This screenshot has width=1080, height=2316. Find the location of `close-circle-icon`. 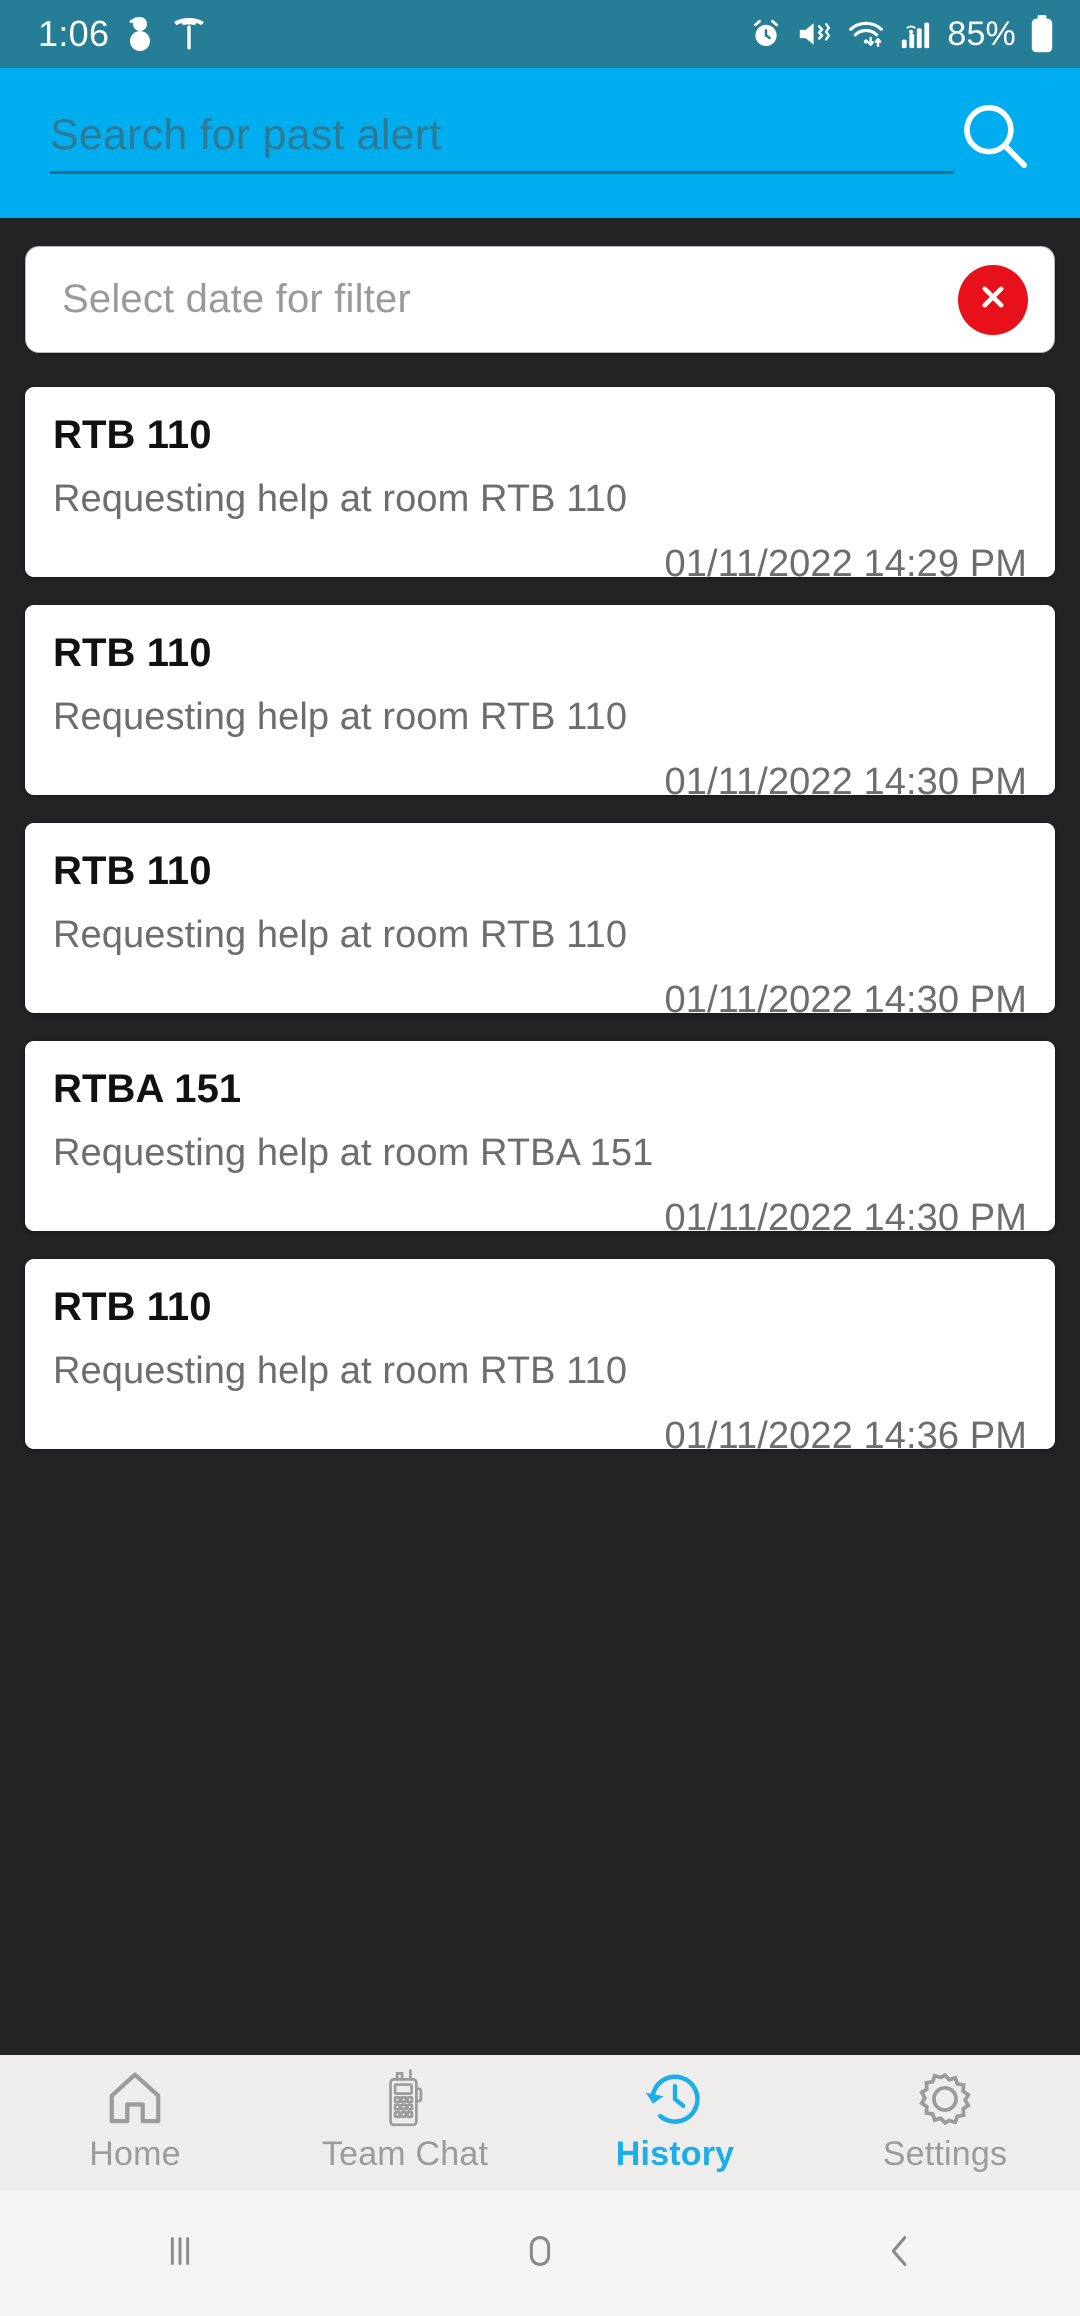

close-circle-icon is located at coordinates (993, 299).